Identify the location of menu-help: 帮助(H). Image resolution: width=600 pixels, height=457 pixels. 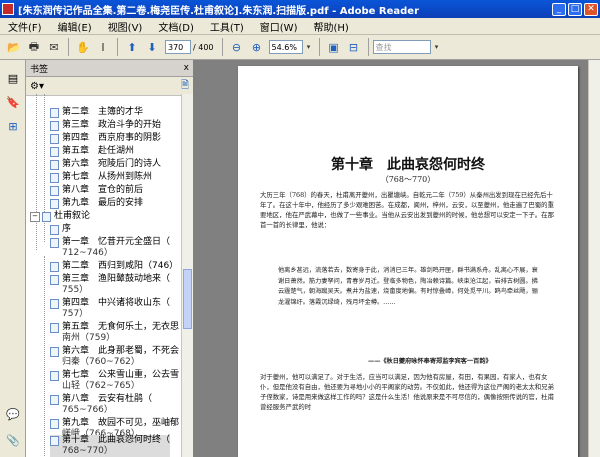
(330, 26).